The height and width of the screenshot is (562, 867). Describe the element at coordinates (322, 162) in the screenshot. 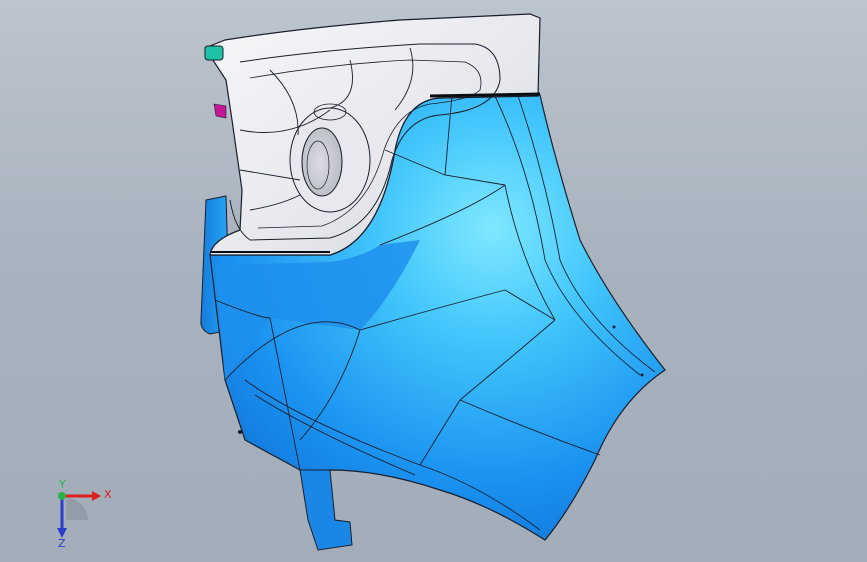

I see `boss-hole` at that location.